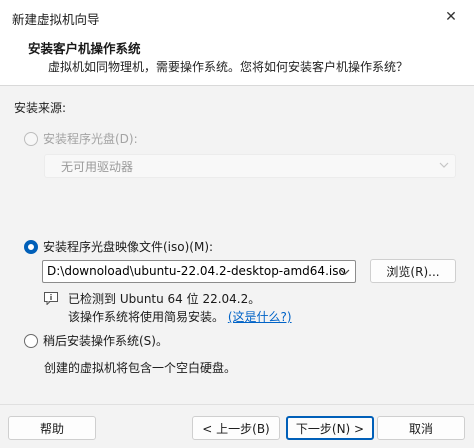  What do you see at coordinates (146, 317) in the screenshot?
I see `easy-install-text: 该操作系统将使用简易安装。` at bounding box center [146, 317].